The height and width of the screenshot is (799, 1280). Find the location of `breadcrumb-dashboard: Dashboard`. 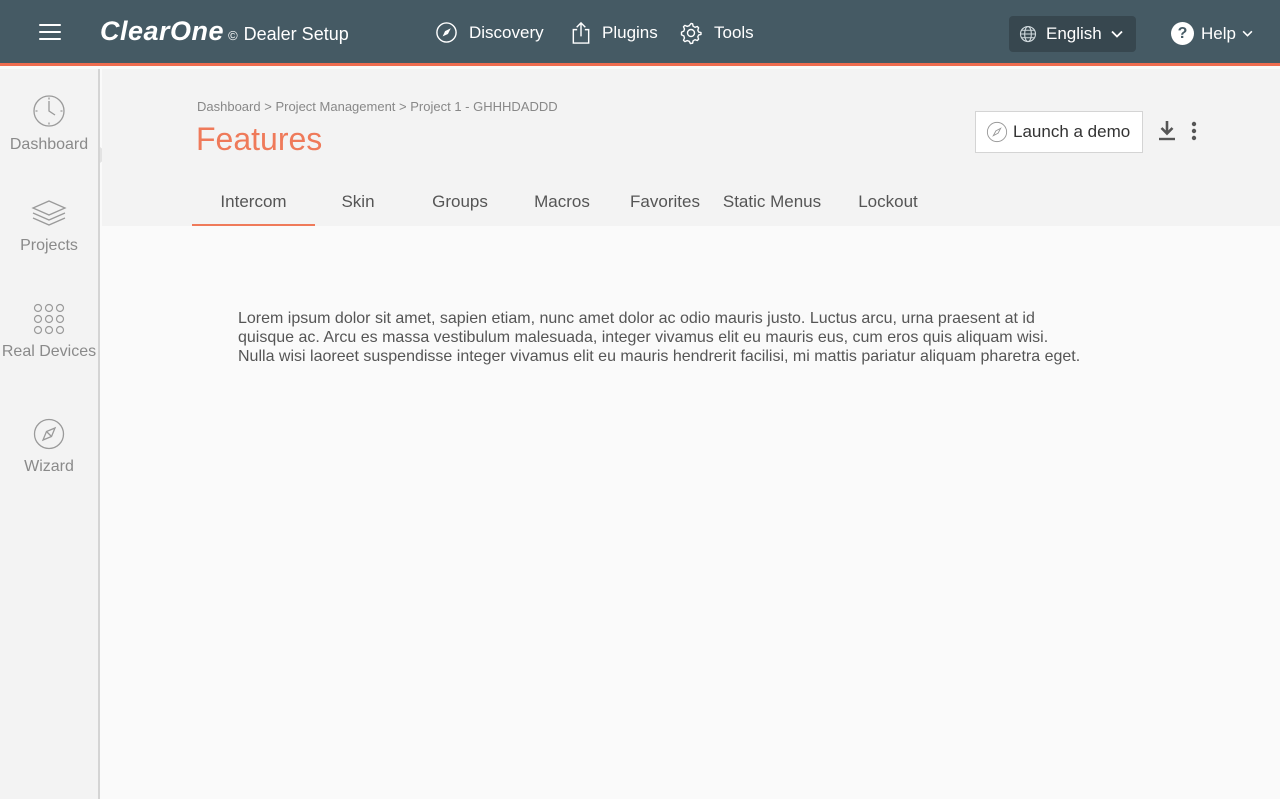

breadcrumb-dashboard: Dashboard is located at coordinates (229, 106).